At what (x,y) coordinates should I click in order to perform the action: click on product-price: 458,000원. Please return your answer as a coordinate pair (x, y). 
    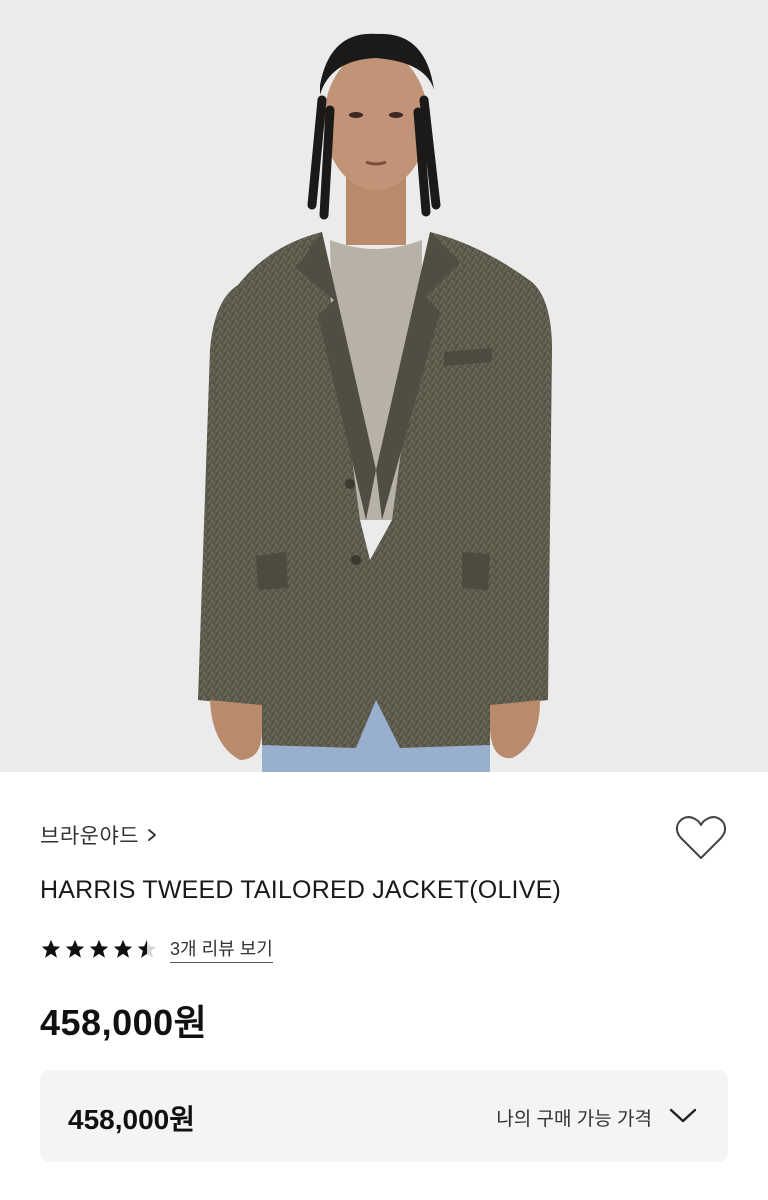
    Looking at the image, I should click on (124, 1022).